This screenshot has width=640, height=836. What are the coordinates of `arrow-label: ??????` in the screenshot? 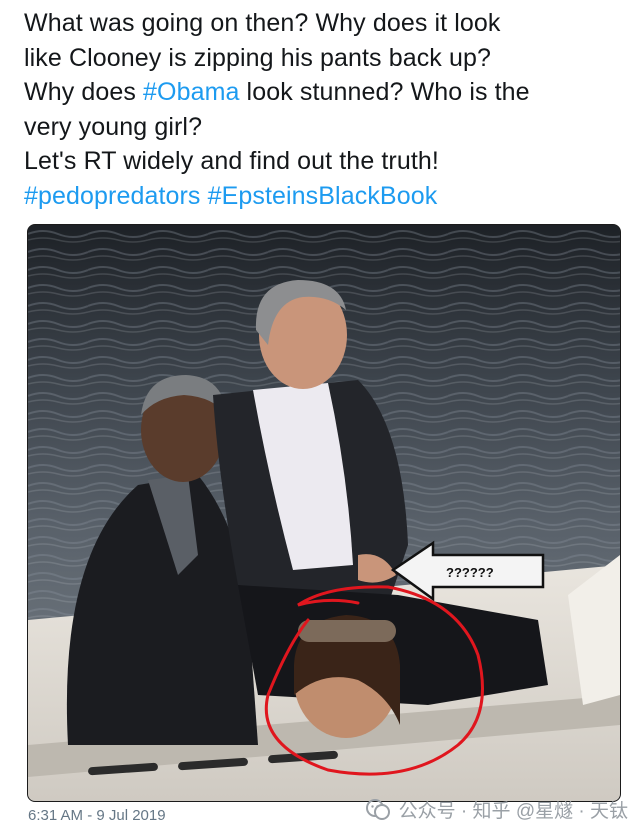 It's located at (470, 572).